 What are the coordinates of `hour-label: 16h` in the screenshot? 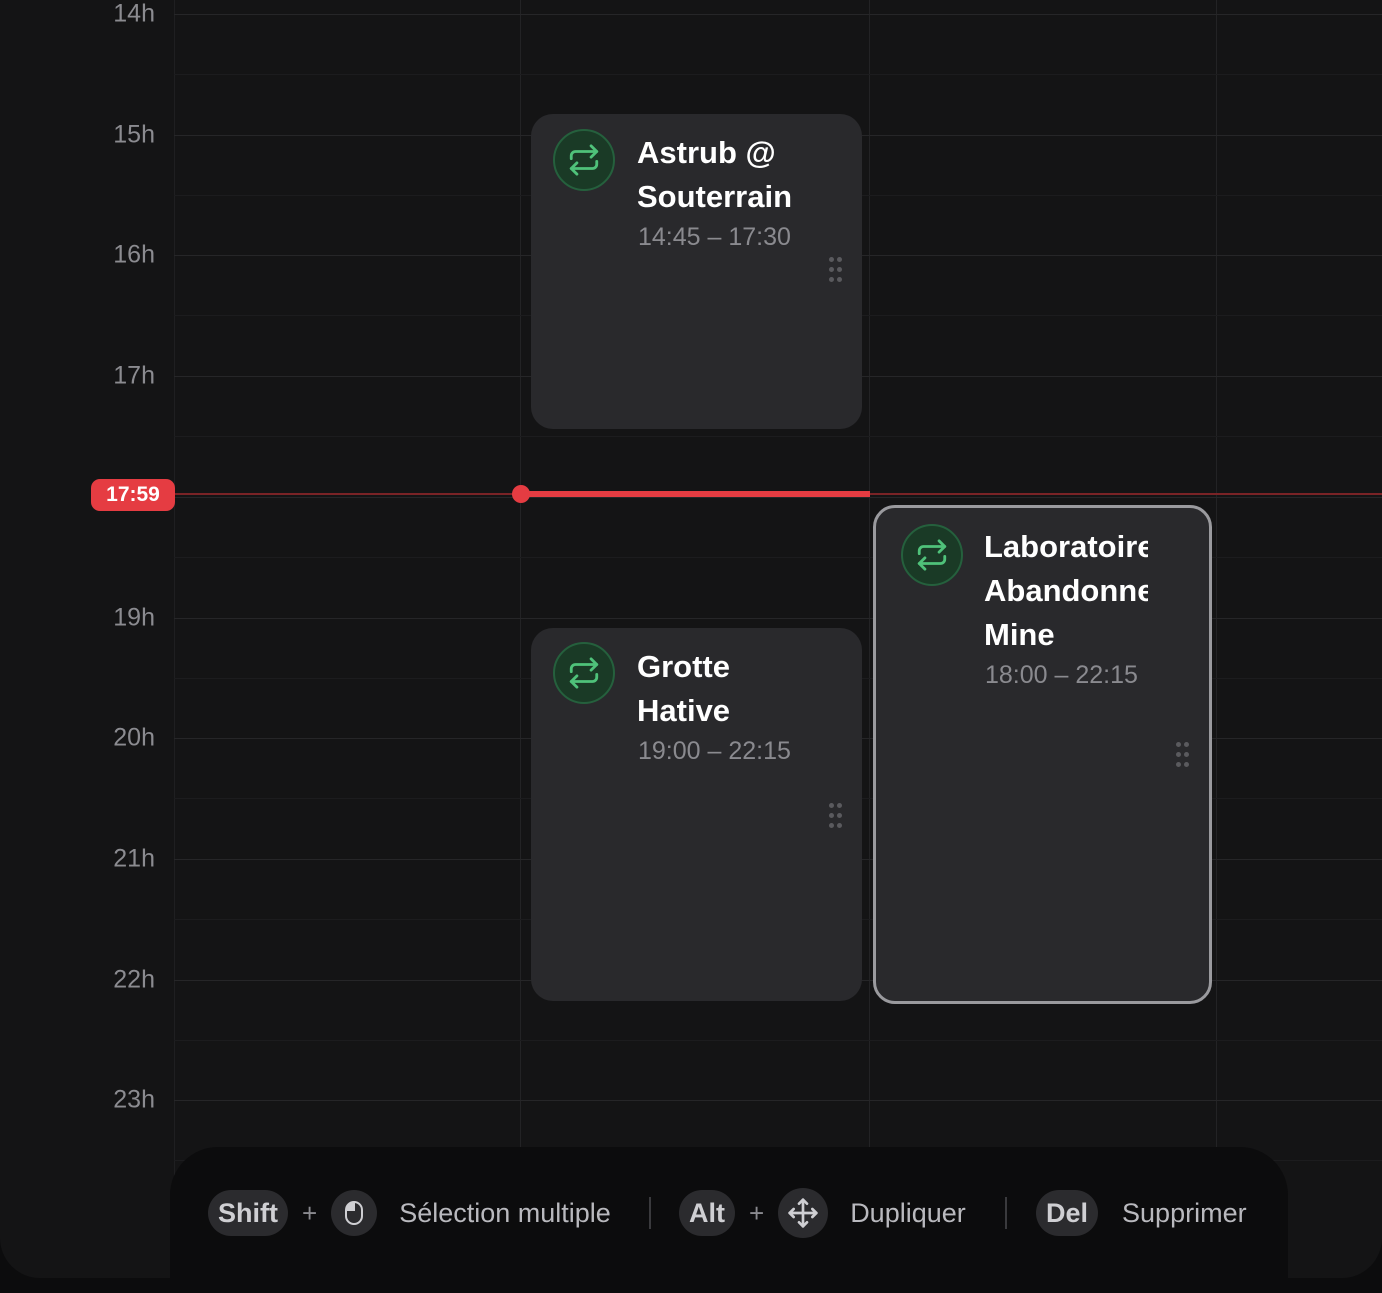 It's located at (134, 254).